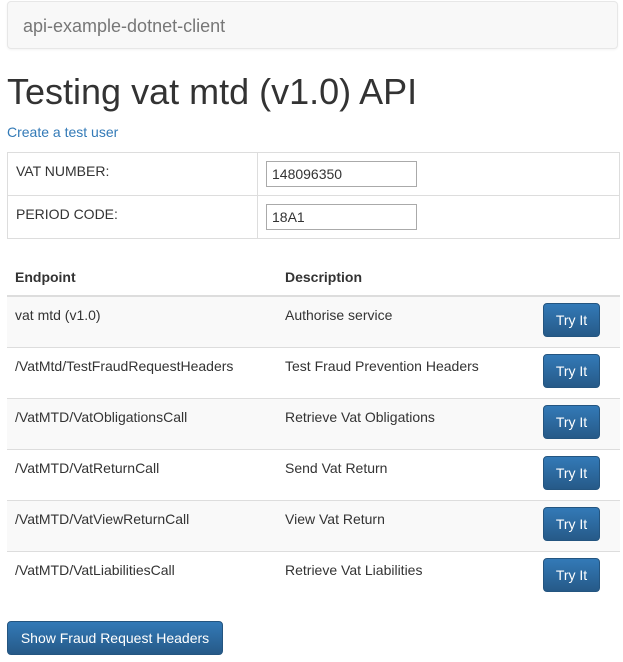 Image resolution: width=623 pixels, height=662 pixels. What do you see at coordinates (571, 320) in the screenshot?
I see `try-it-button-authorise: Try It` at bounding box center [571, 320].